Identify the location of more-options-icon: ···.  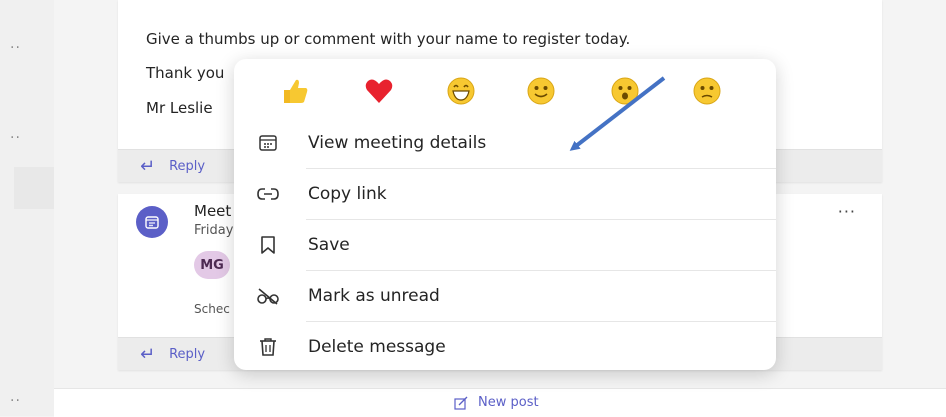
(847, 211).